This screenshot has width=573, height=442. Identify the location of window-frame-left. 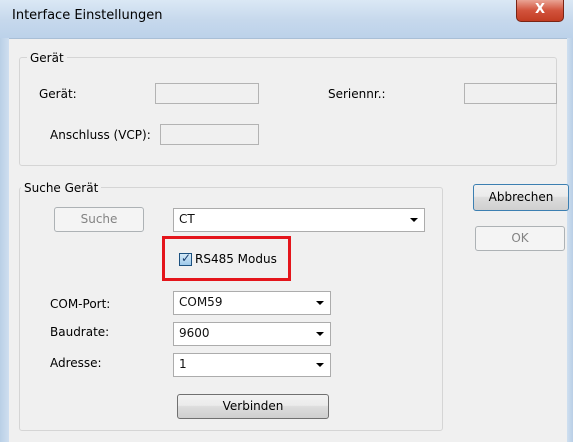
(4, 240).